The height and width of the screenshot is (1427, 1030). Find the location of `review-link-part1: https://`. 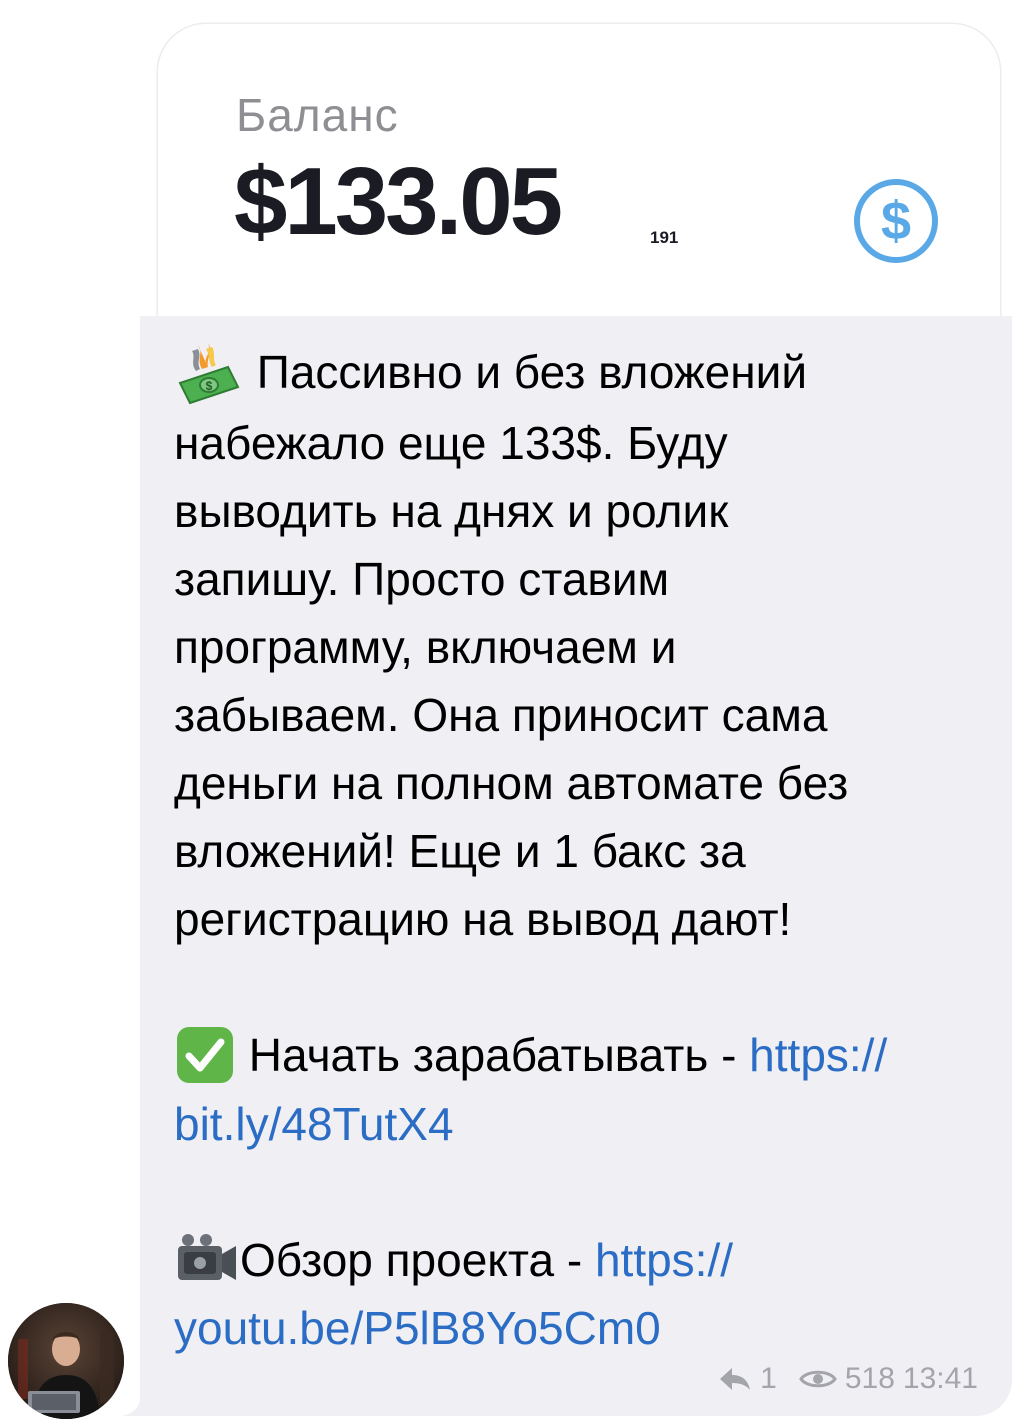

review-link-part1: https:// is located at coordinates (664, 1260).